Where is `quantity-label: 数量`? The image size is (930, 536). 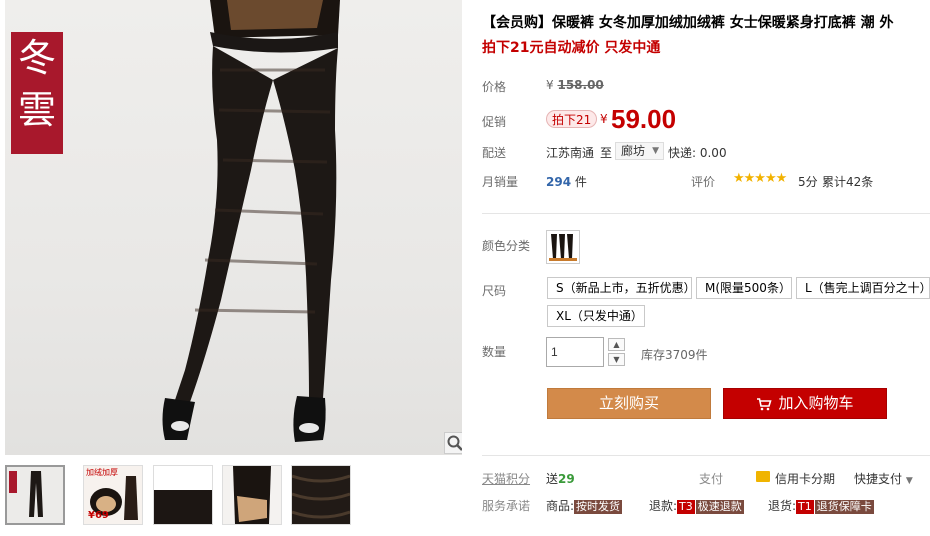
quantity-label: 数量 is located at coordinates (494, 352).